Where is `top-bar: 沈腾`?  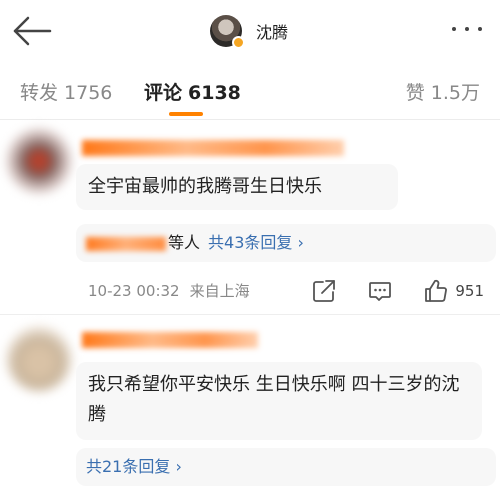 top-bar: 沈腾 is located at coordinates (250, 31).